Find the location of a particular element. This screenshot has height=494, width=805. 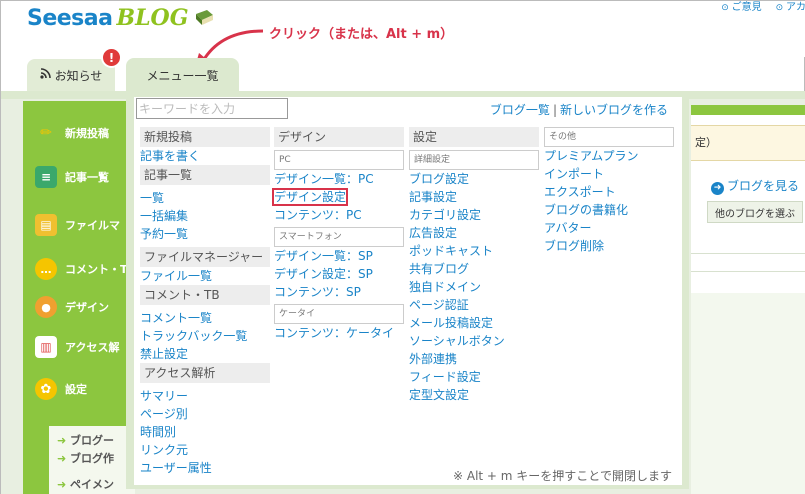

sub-heading: 詳細設定 is located at coordinates (474, 160).